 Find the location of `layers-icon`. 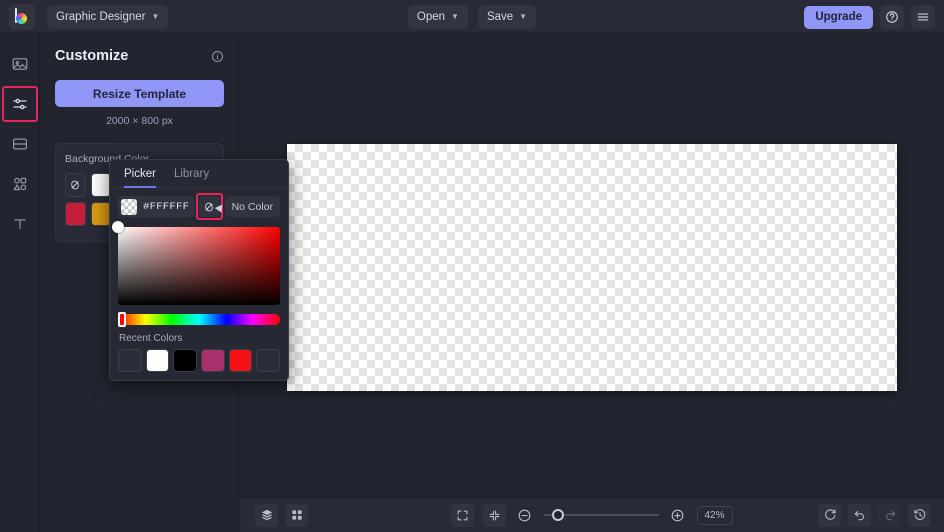

layers-icon is located at coordinates (266, 515).